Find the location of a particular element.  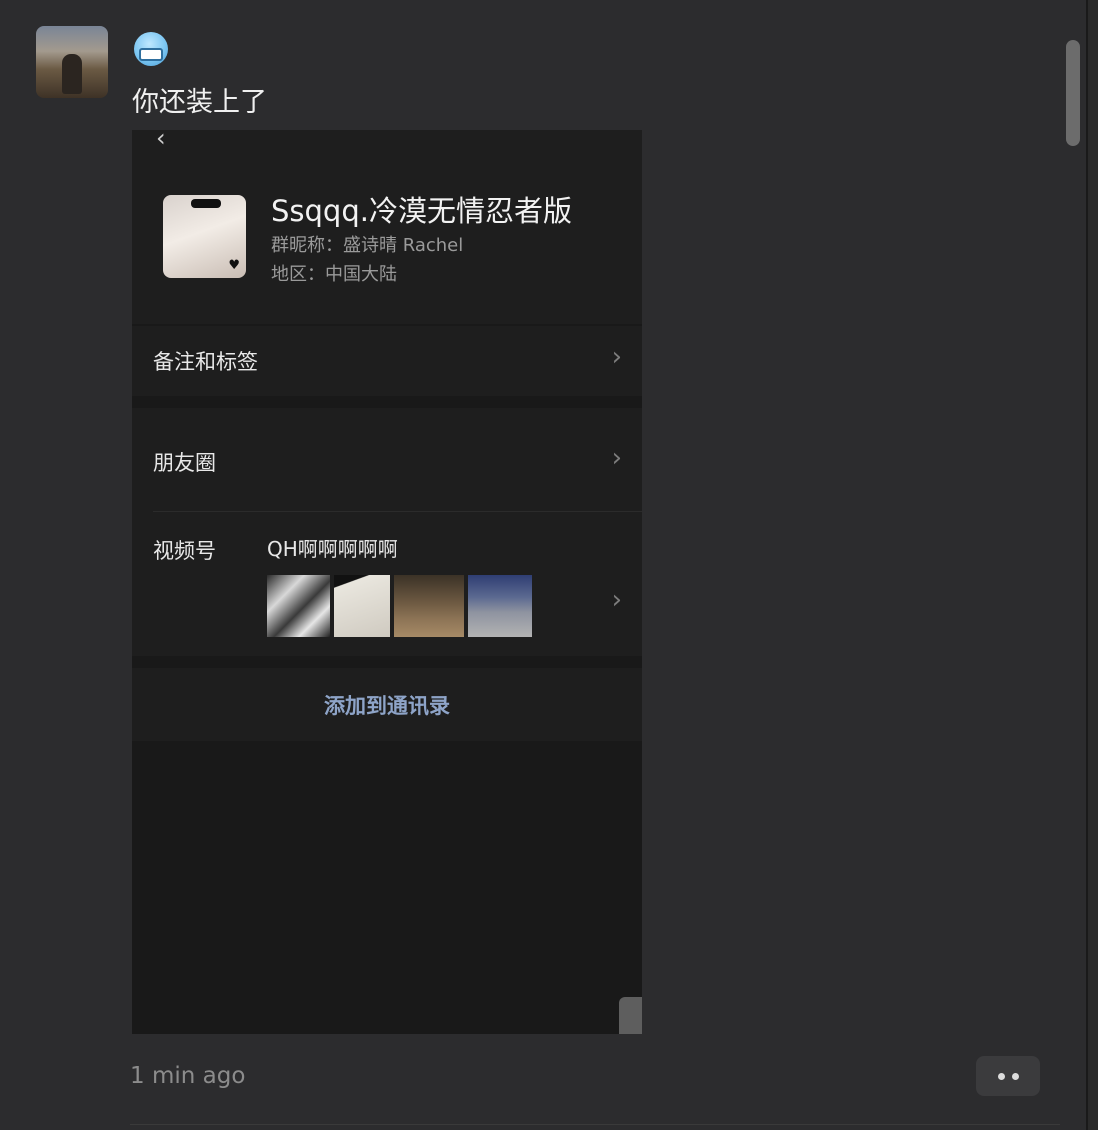

add-contact-row: 添加到通讯录 is located at coordinates (387, 704).